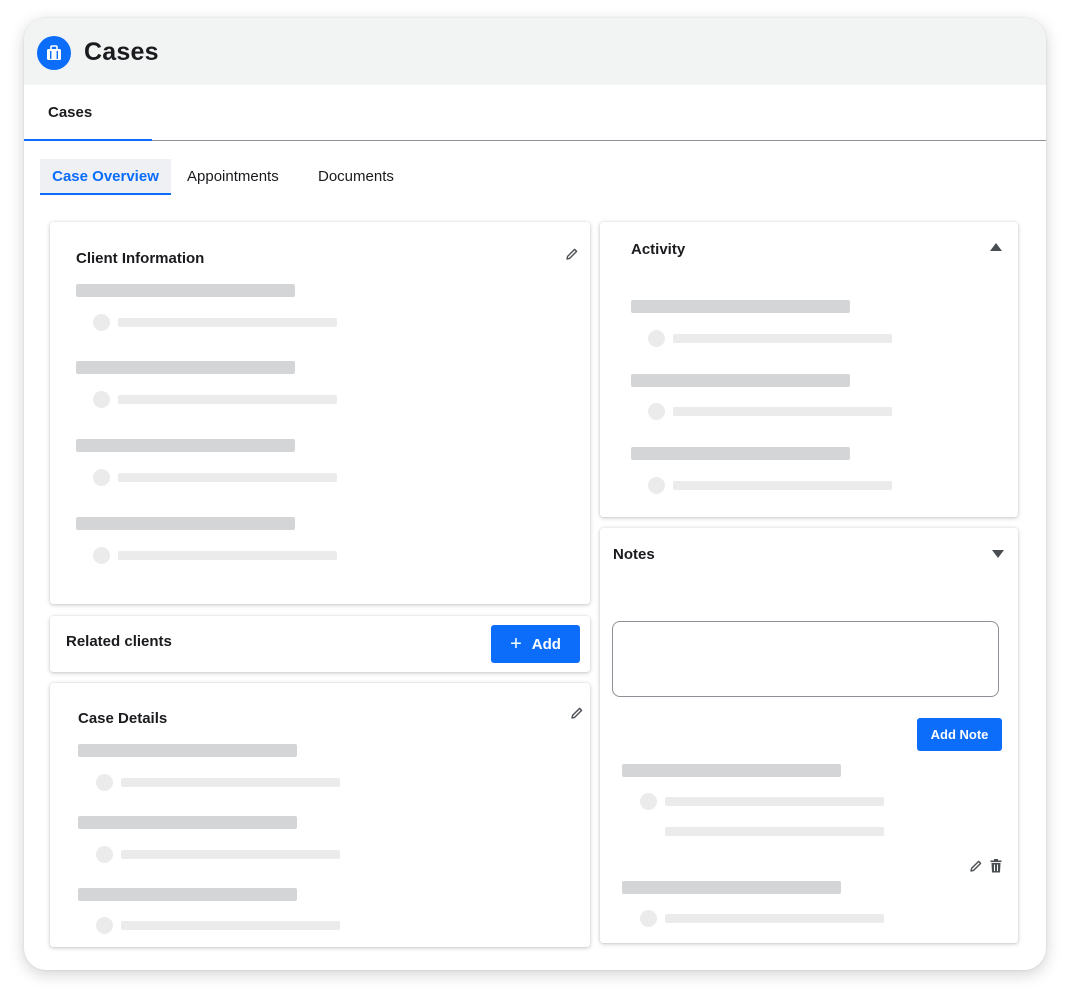  Describe the element at coordinates (356, 177) in the screenshot. I see `tab-documents: Documents` at that location.